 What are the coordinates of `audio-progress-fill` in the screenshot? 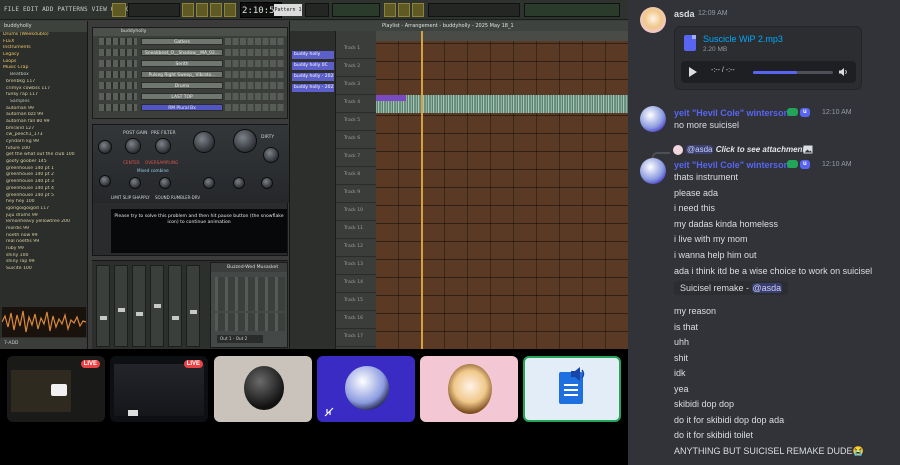 It's located at (775, 72).